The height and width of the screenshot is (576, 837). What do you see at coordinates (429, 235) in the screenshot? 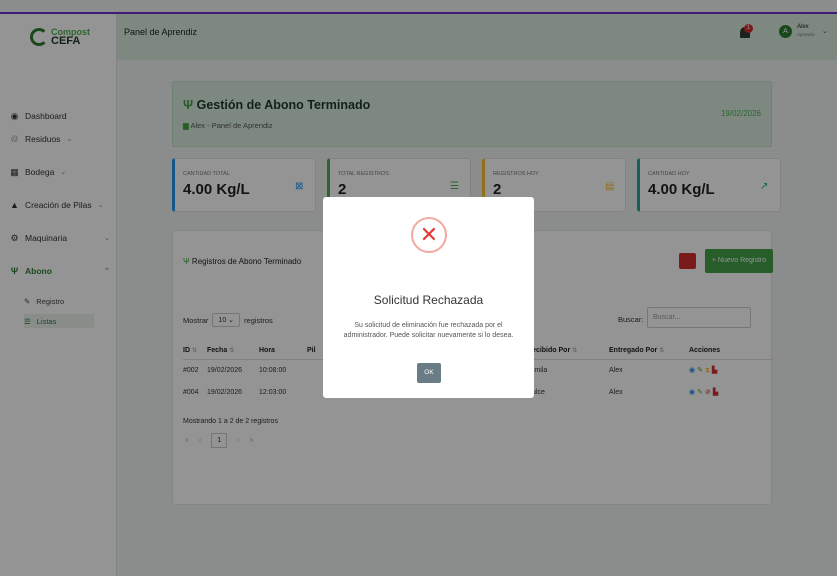
I see `error-x-icon: ✕` at bounding box center [429, 235].